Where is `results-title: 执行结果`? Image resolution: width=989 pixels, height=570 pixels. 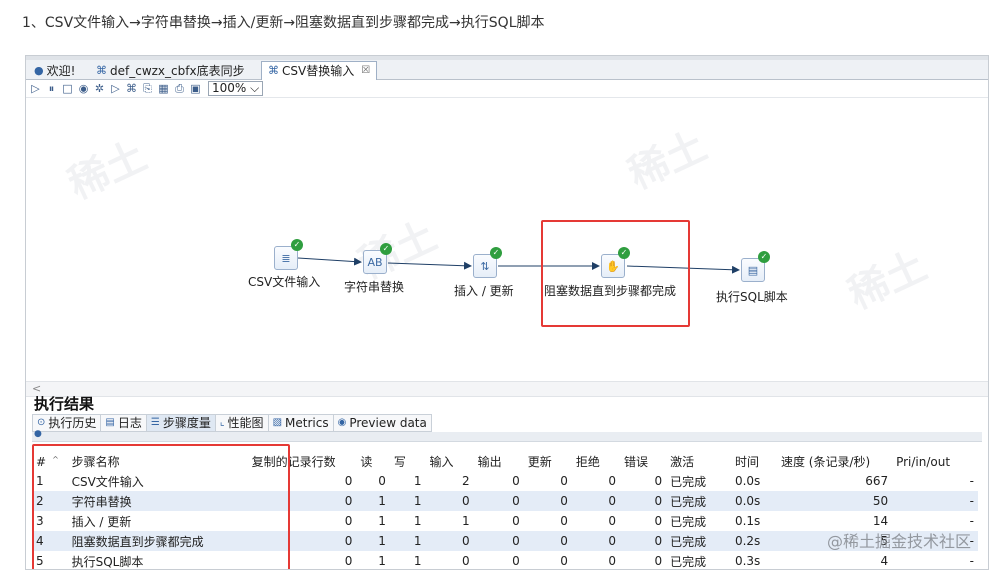 results-title: 执行结果 is located at coordinates (64, 404).